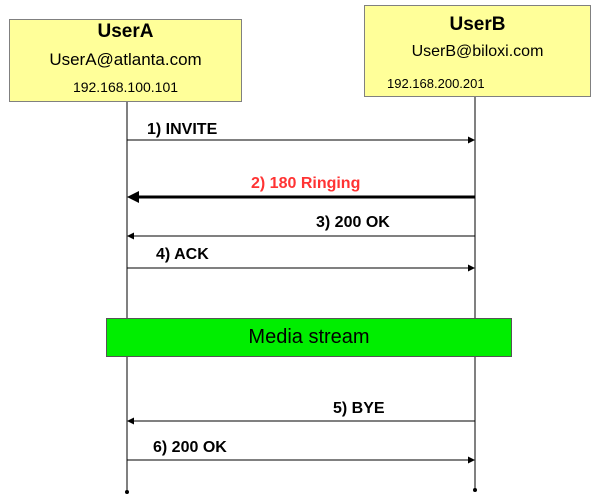 Image resolution: width=592 pixels, height=500 pixels. I want to click on usera-ip: 192.168.100.101, so click(125, 87).